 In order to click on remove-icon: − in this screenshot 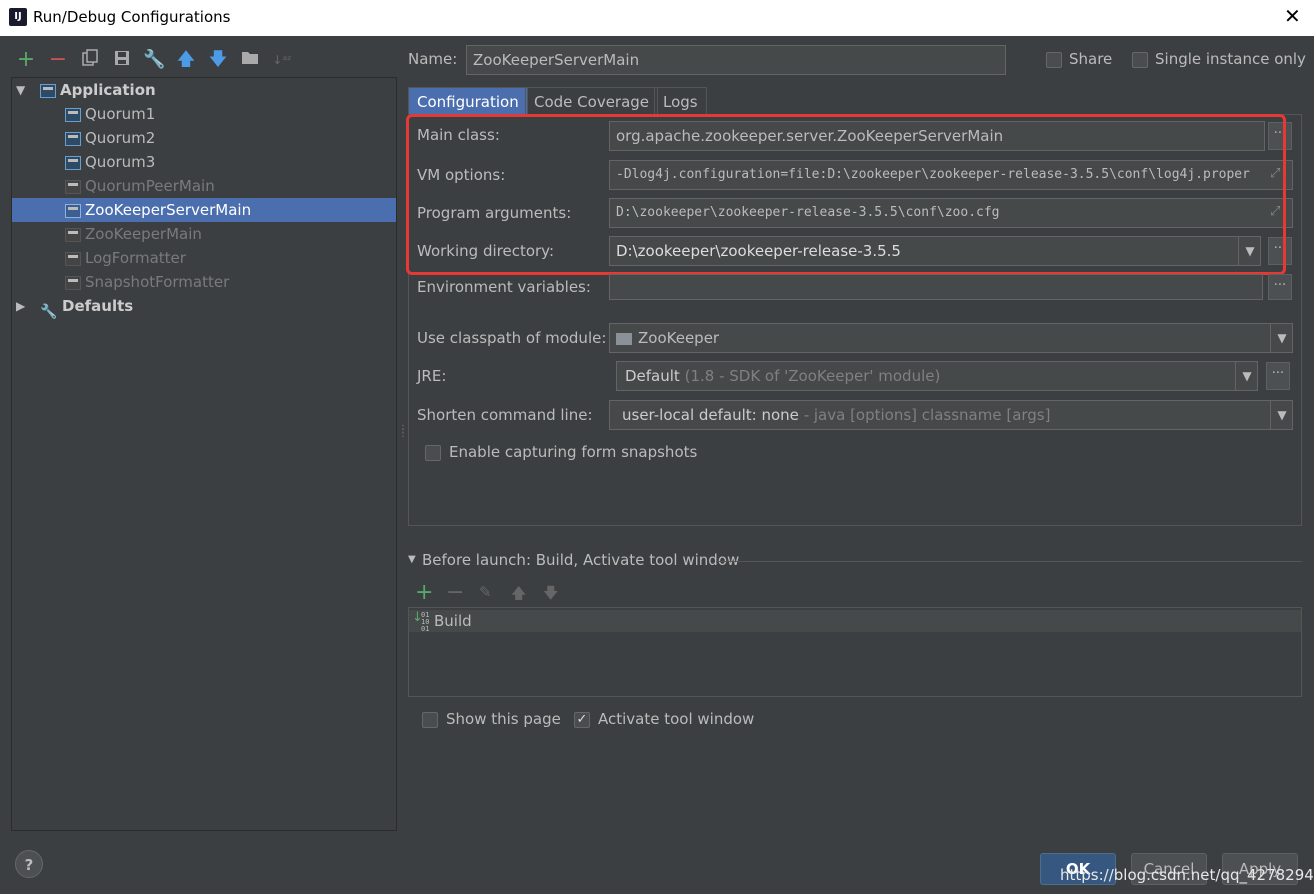, I will do `click(58, 60)`.